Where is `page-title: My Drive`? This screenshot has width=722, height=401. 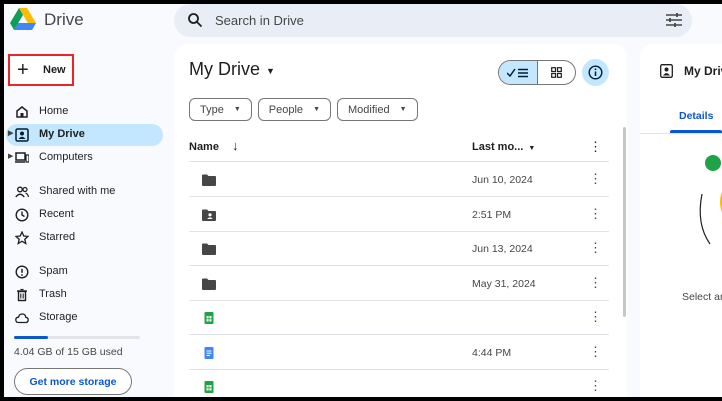
page-title: My Drive is located at coordinates (224, 69).